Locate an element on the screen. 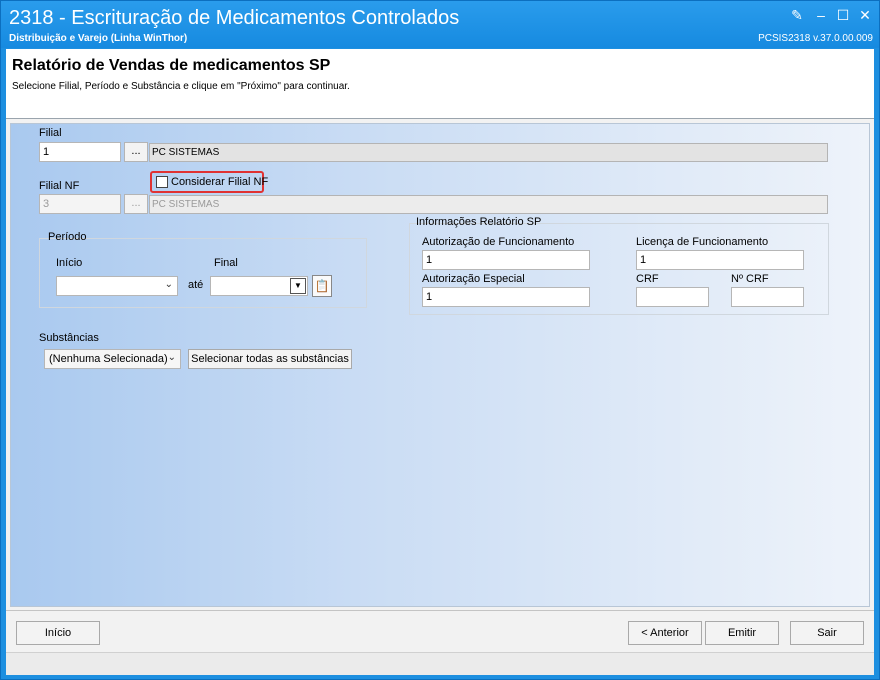 Image resolution: width=880 pixels, height=680 pixels. aut-esp-input: 1 is located at coordinates (506, 297).